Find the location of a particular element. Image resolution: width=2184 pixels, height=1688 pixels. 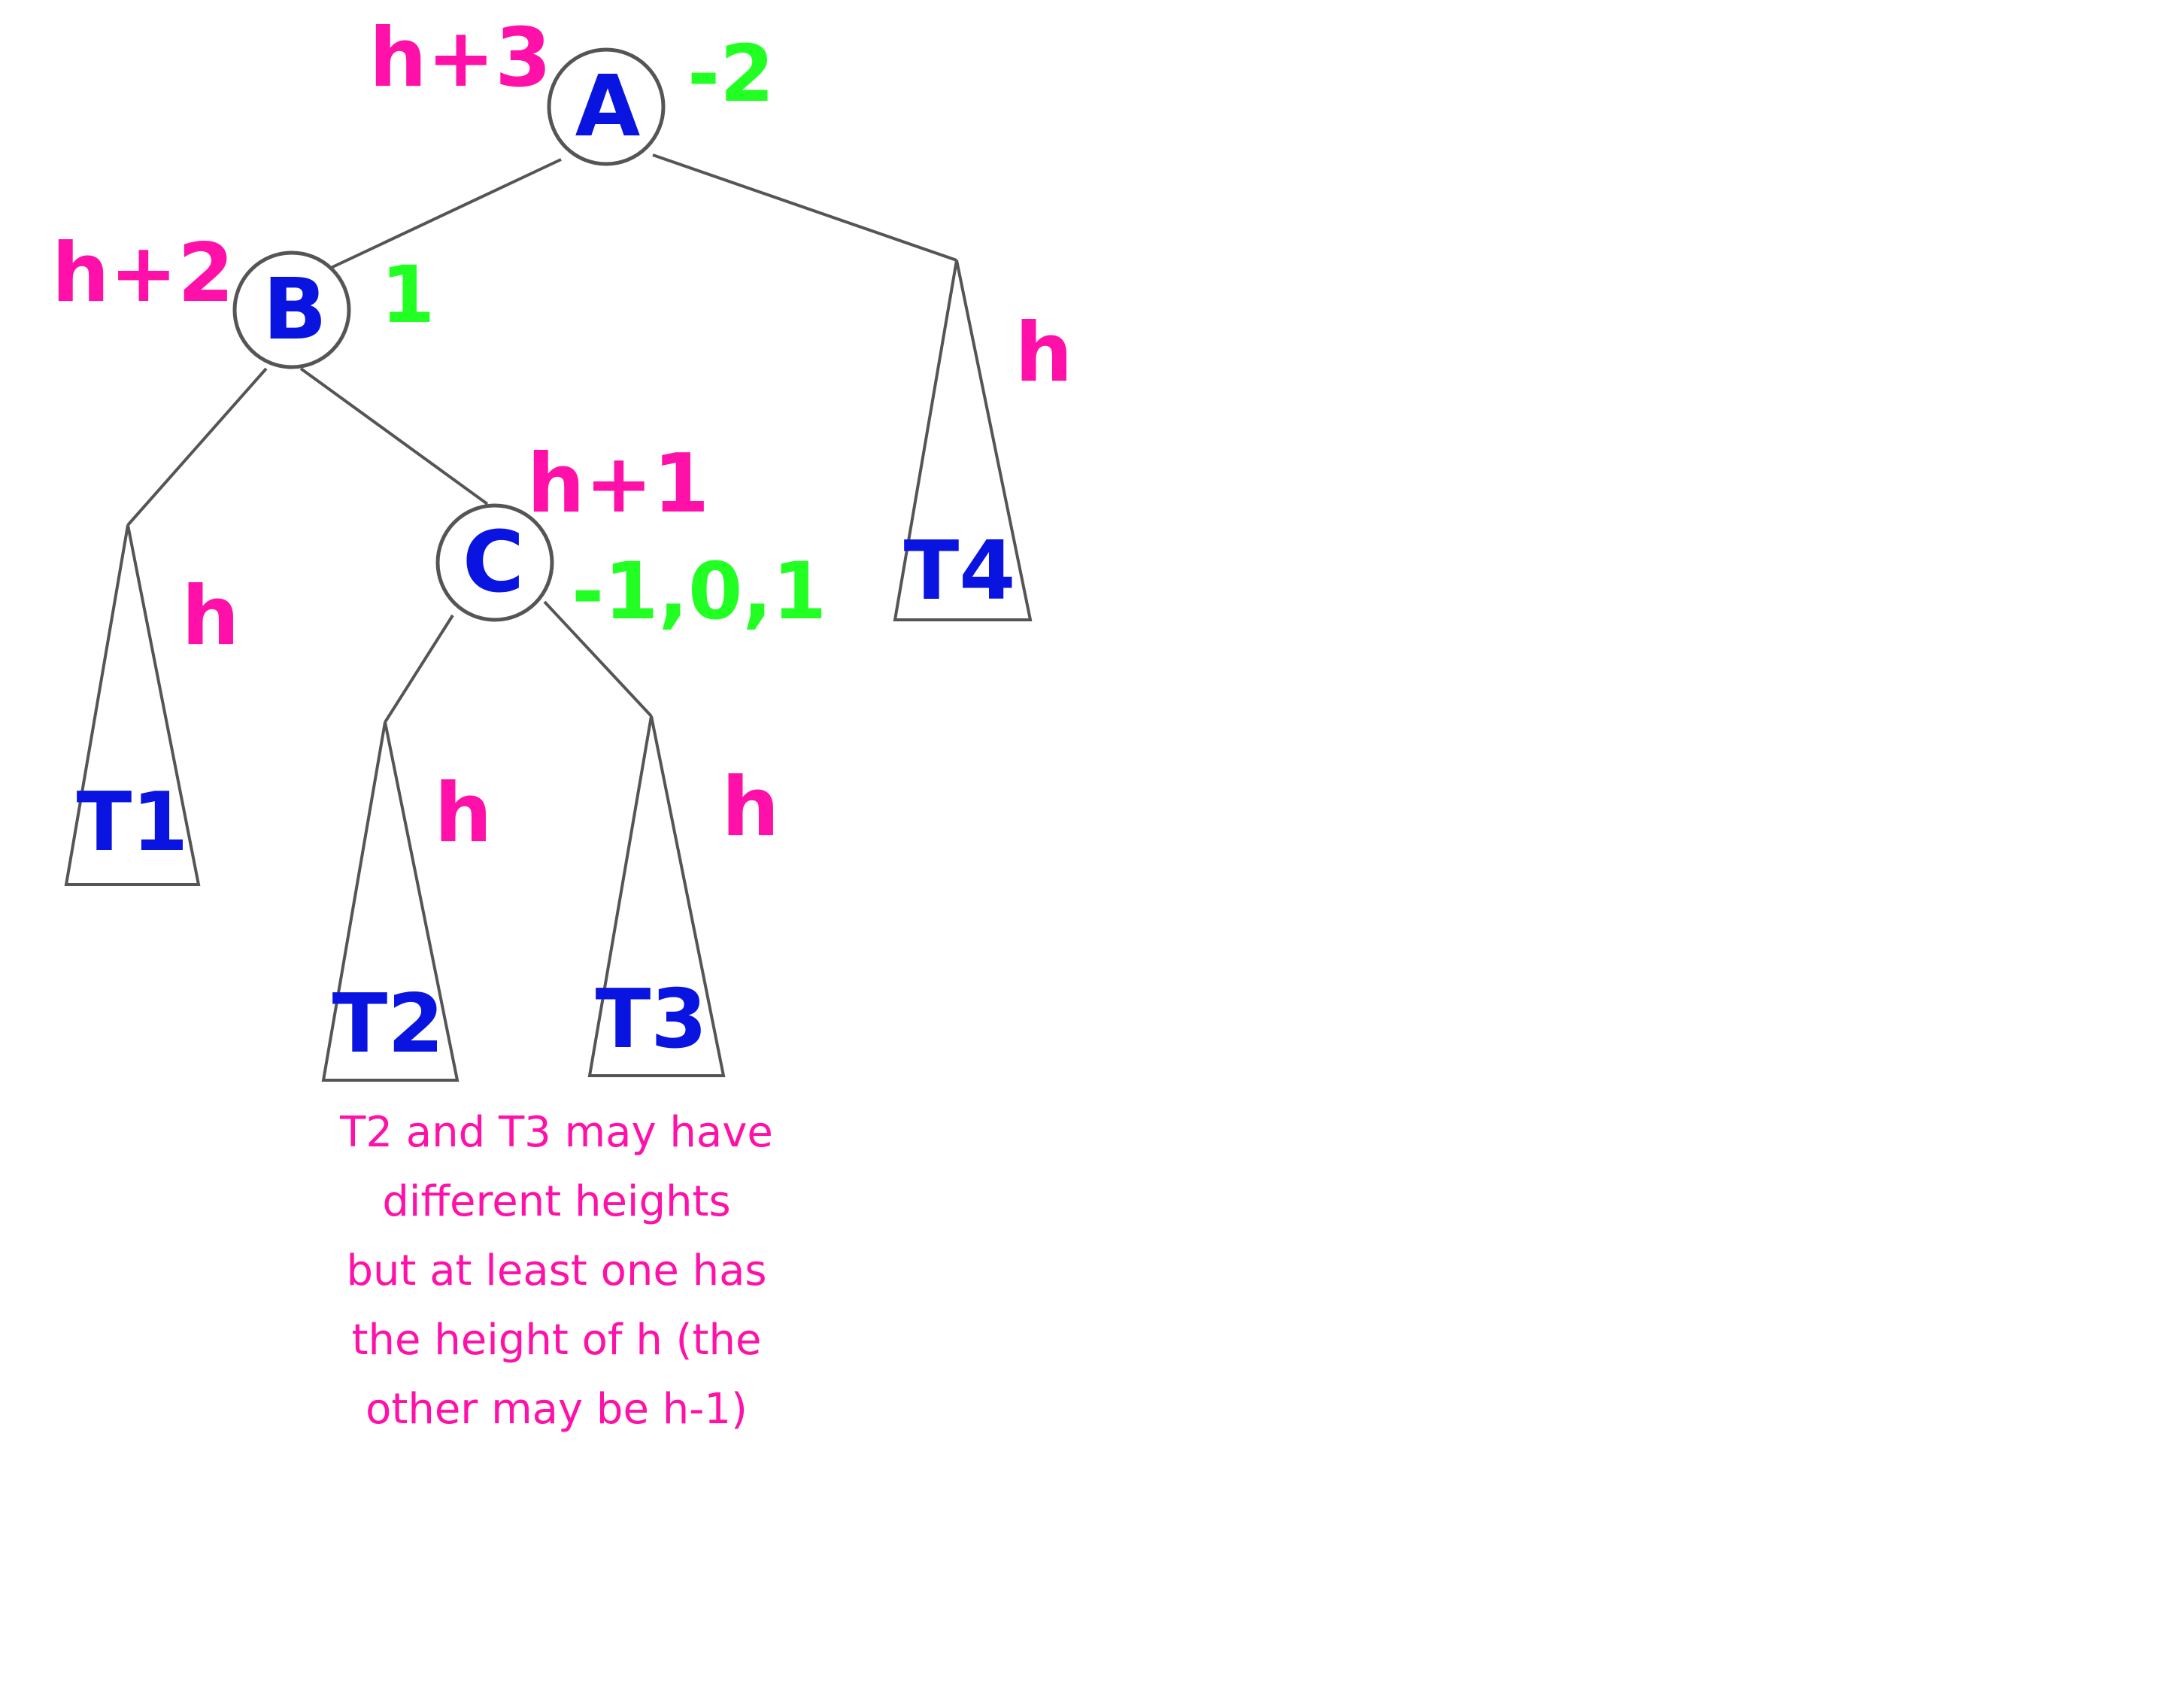

node-a-height: h+3 is located at coordinates (460, 58).